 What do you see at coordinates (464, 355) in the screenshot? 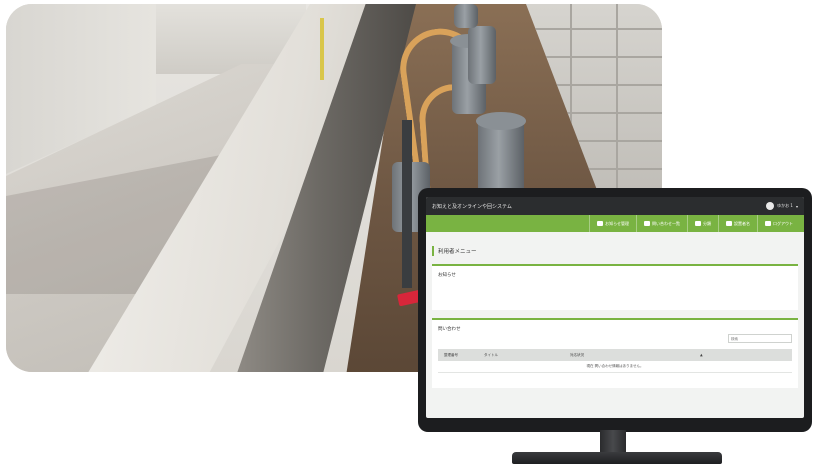
I see `column-header-id: 整理番号` at bounding box center [464, 355].